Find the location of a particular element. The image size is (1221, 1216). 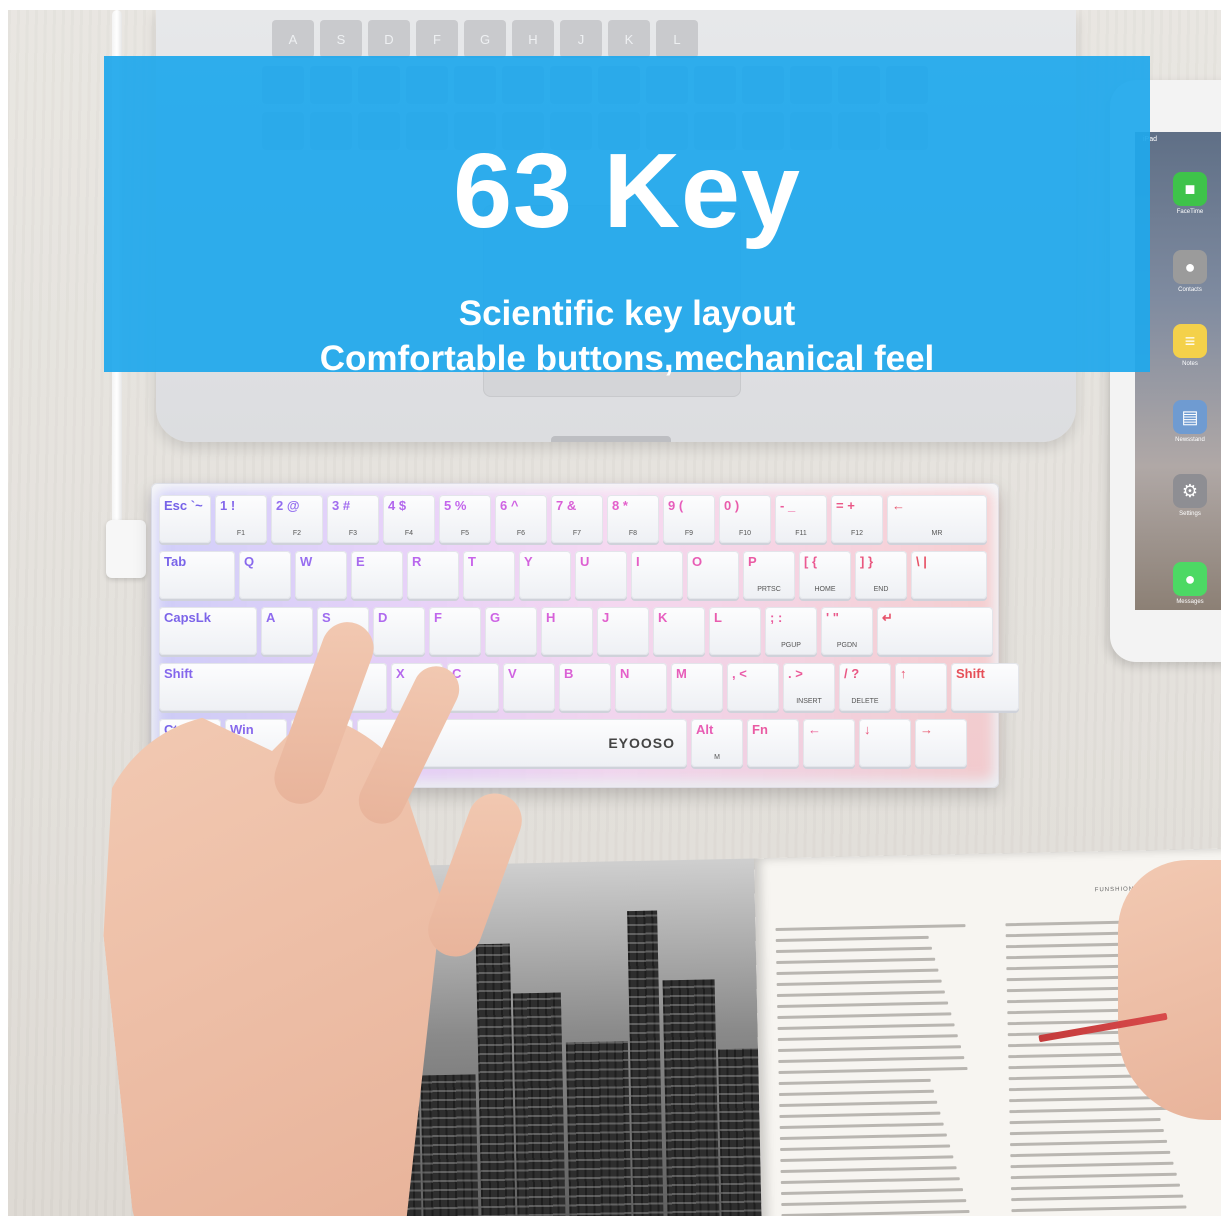

key-sublegend: F1 is located at coordinates (241, 533).